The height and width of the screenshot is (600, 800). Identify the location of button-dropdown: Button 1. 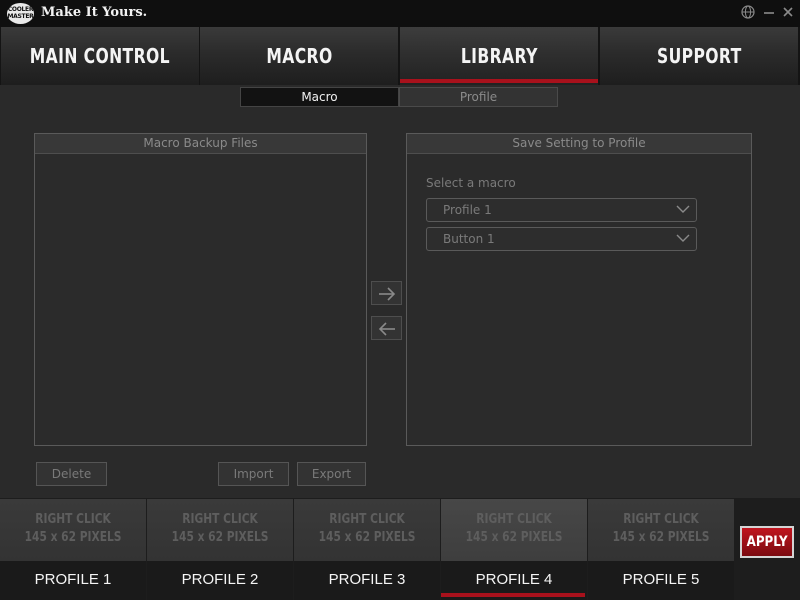
(561, 239).